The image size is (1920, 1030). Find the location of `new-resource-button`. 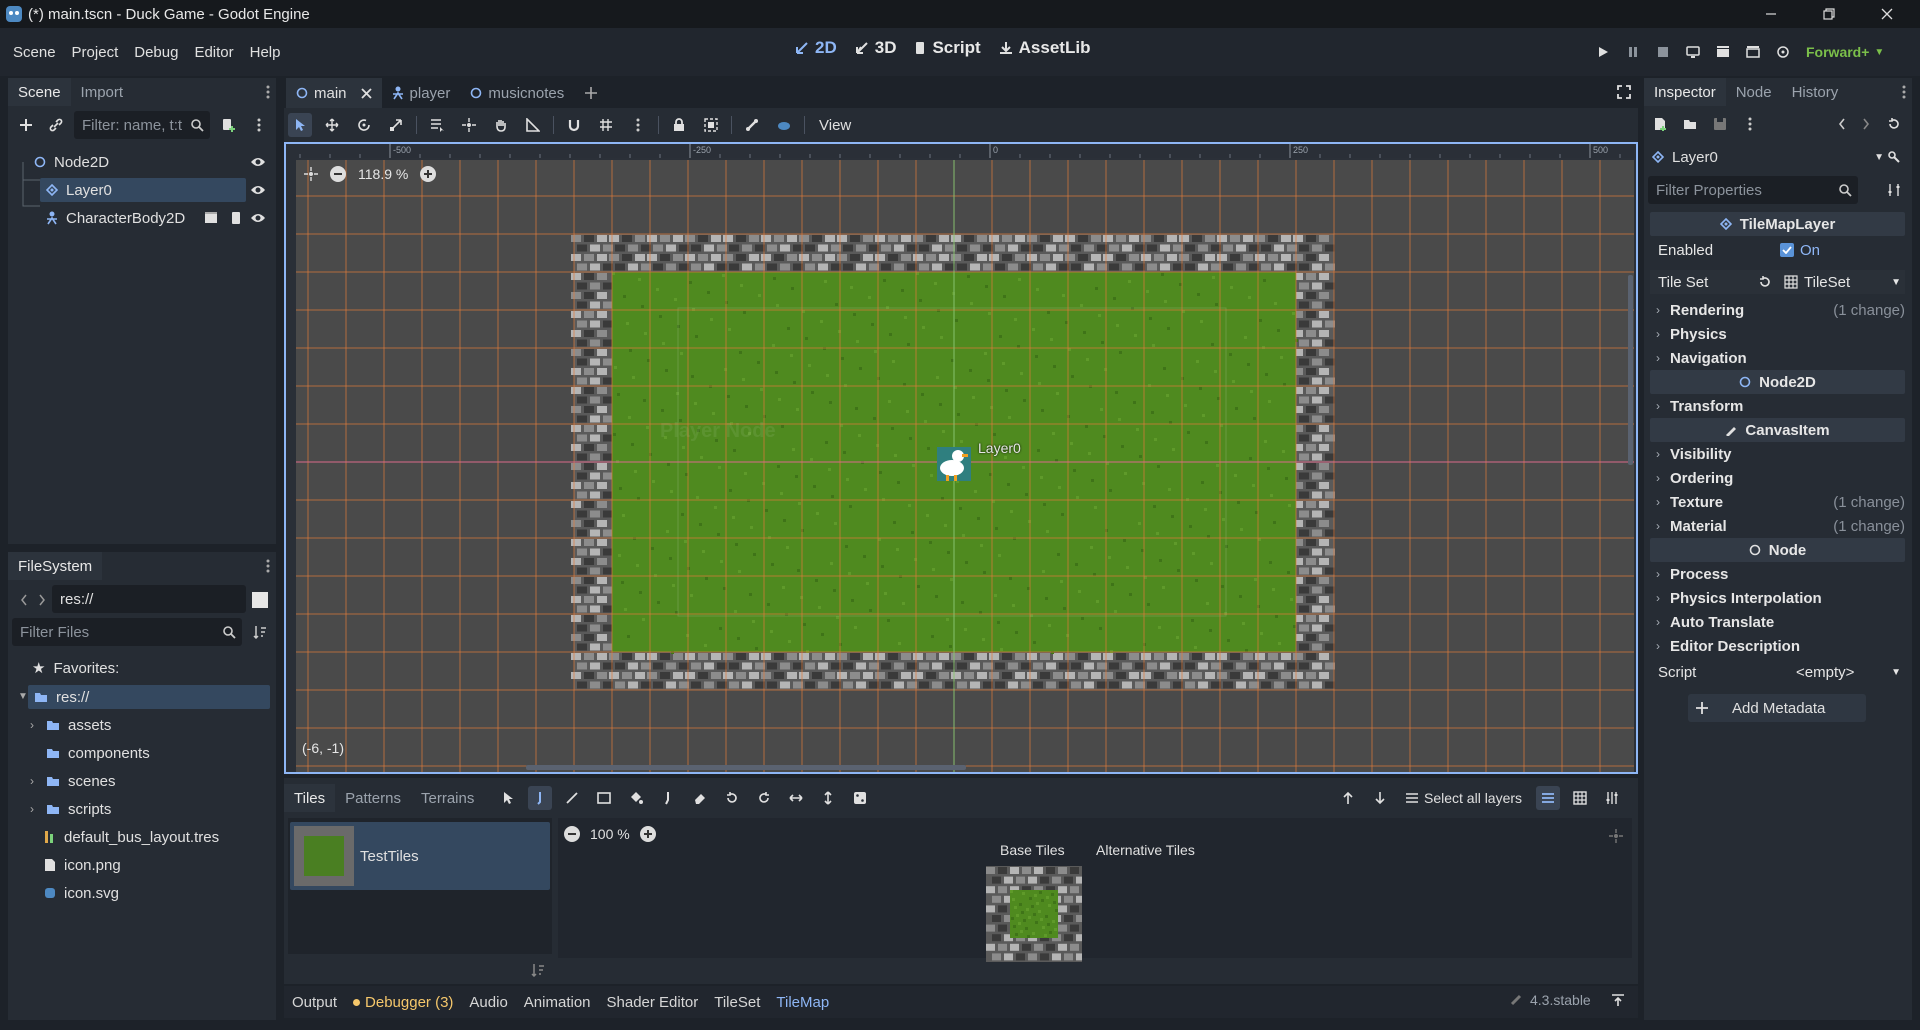

new-resource-button is located at coordinates (1660, 124).